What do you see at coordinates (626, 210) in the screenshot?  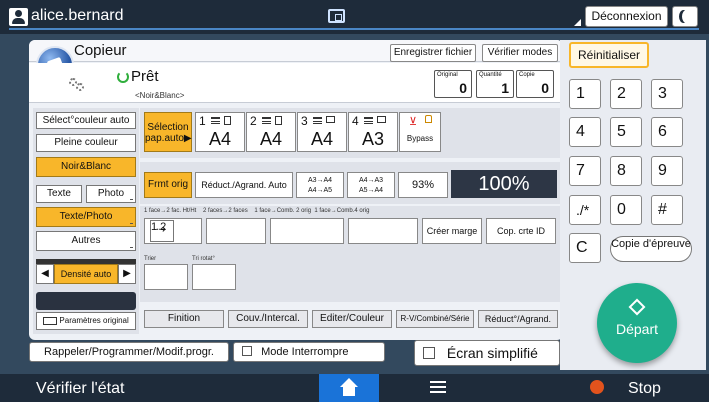 I see `key-0: 0` at bounding box center [626, 210].